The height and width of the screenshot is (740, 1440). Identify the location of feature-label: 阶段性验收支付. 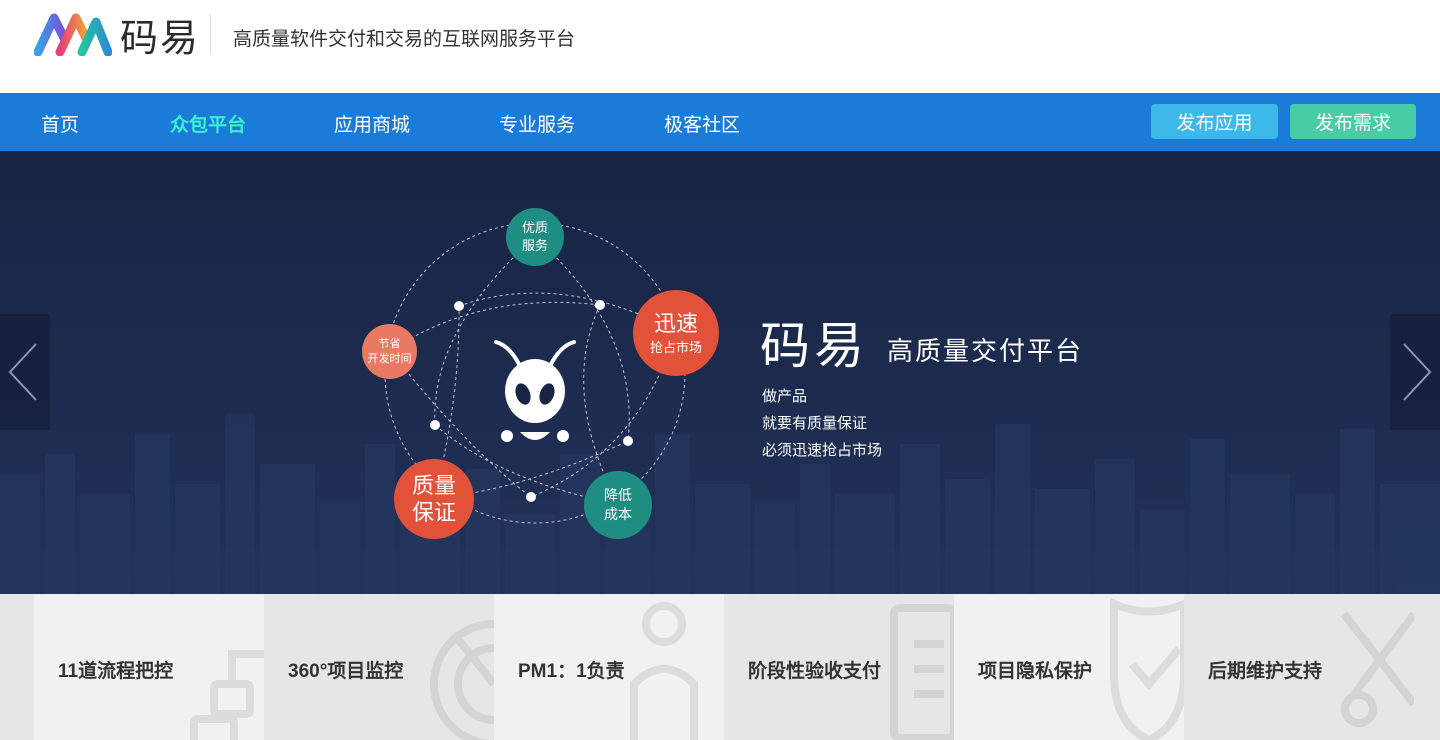
(815, 671).